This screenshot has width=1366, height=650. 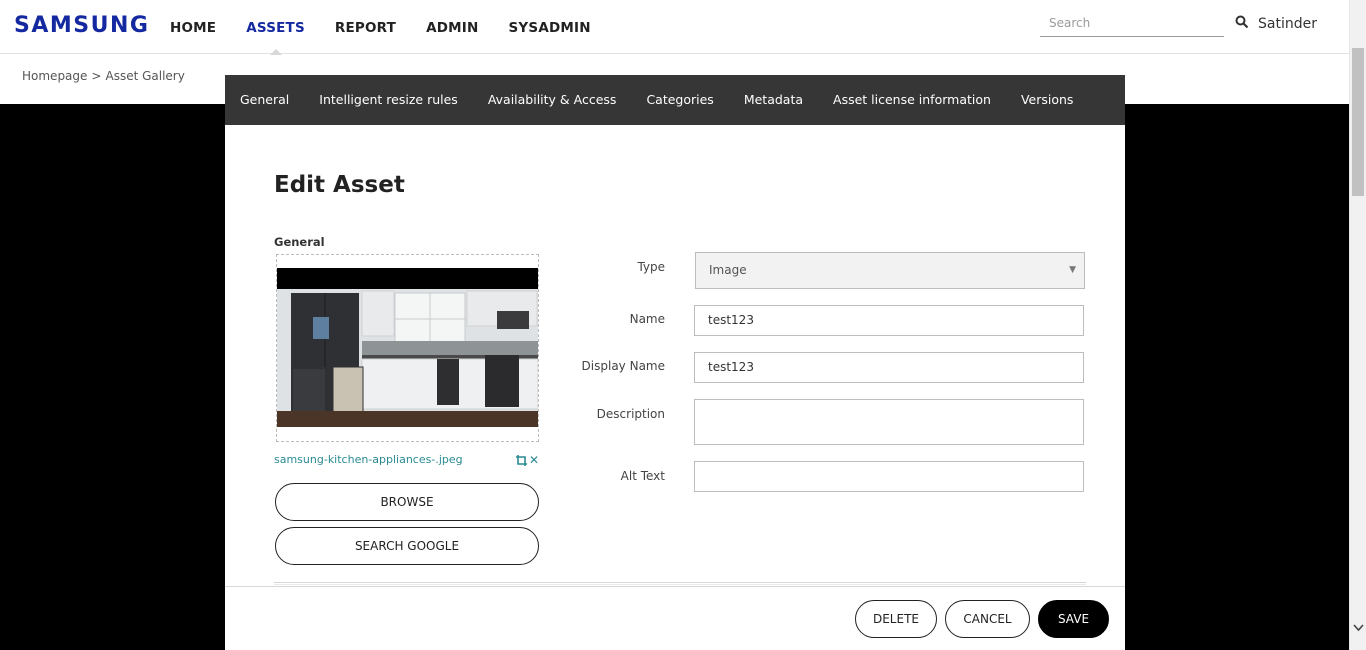 I want to click on crop-icon, so click(x=521, y=460).